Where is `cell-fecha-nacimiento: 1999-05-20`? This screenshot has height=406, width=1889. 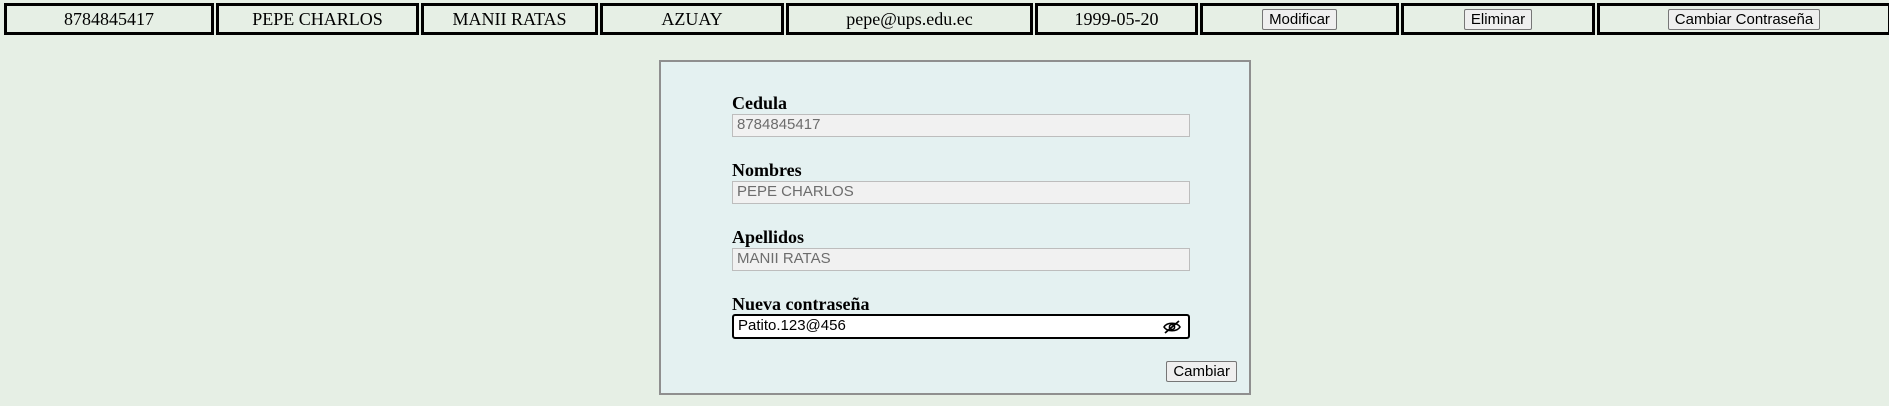
cell-fecha-nacimiento: 1999-05-20 is located at coordinates (1116, 19).